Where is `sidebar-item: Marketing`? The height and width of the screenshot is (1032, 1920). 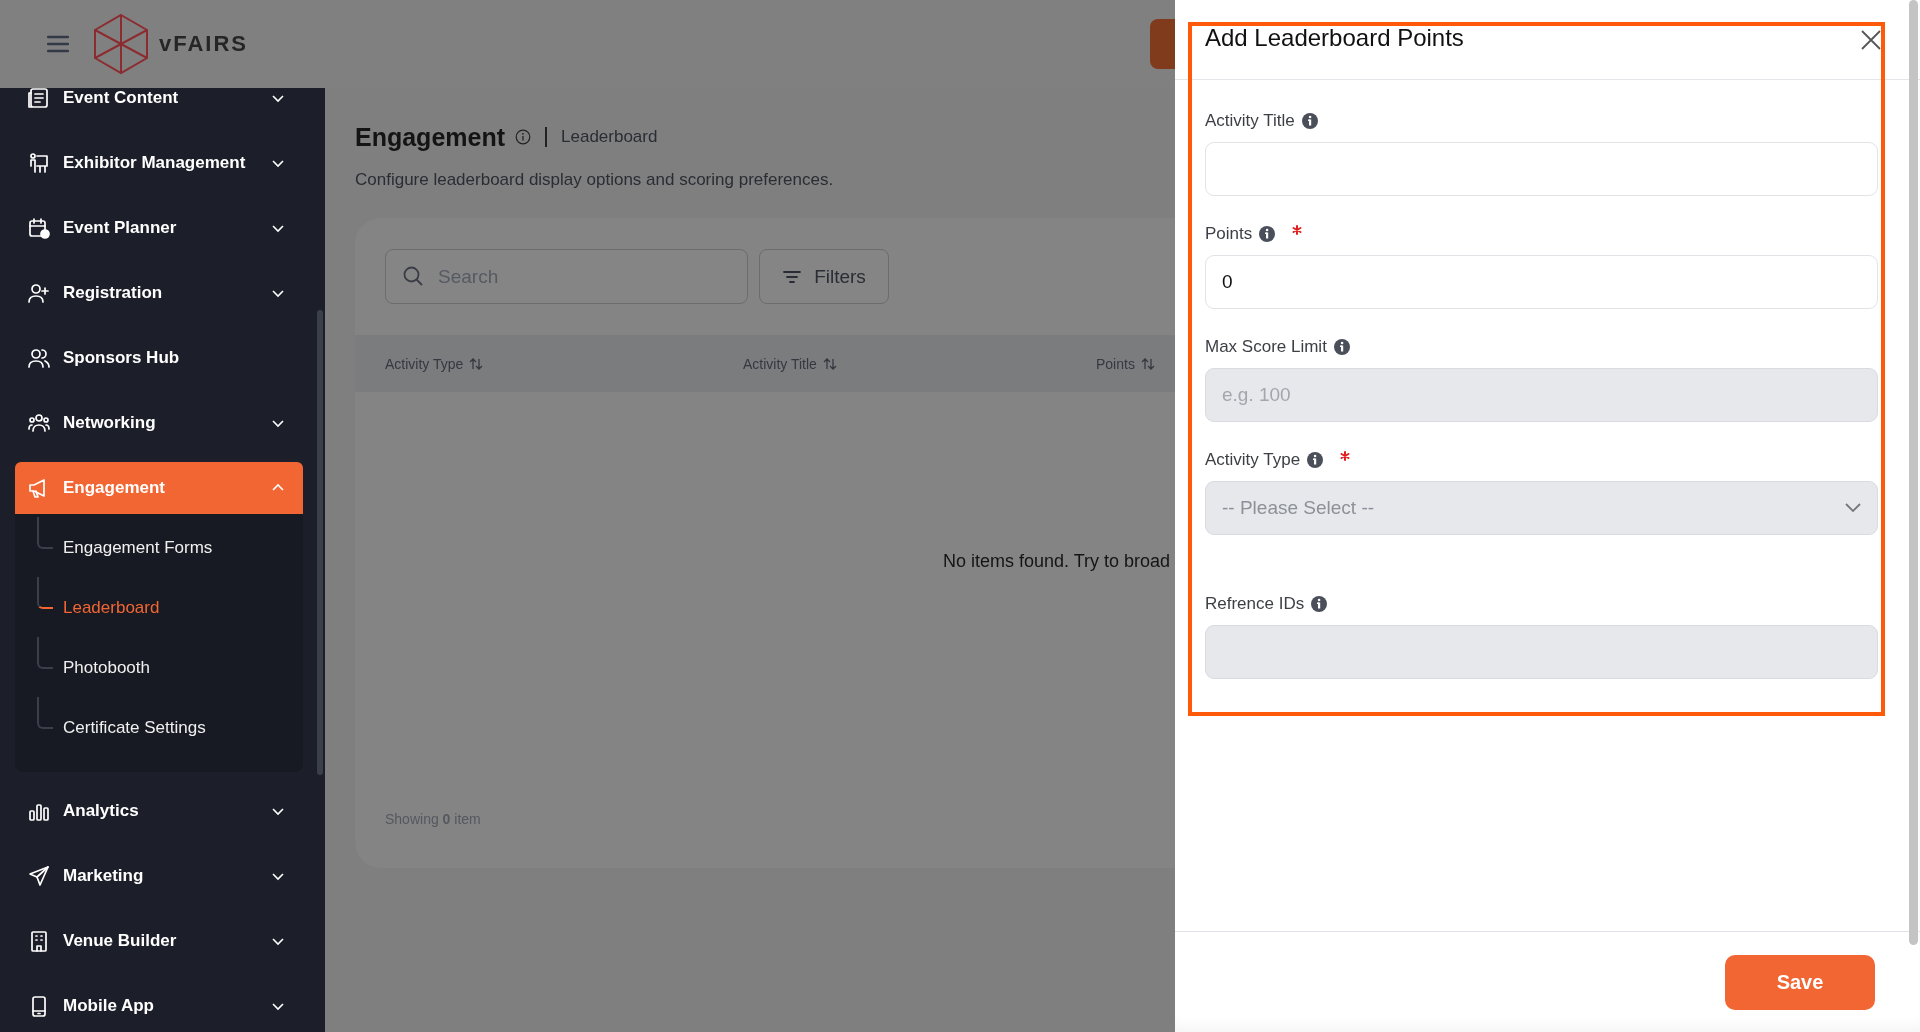
sidebar-item: Marketing is located at coordinates (159, 876).